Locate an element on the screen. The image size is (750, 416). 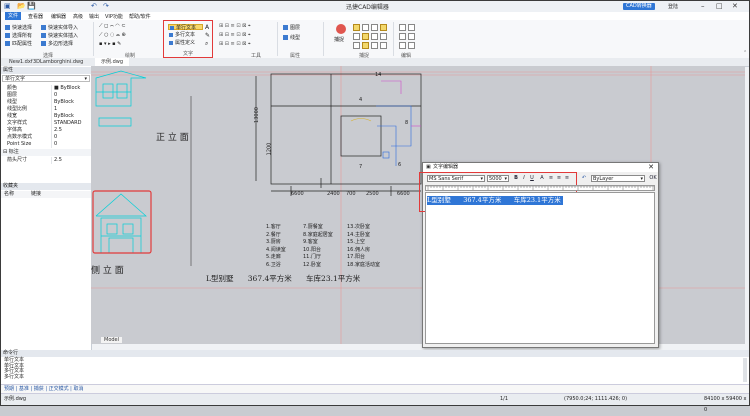
coordinates: (7950.0;24; 1111.426; 0) is located at coordinates (596, 399).